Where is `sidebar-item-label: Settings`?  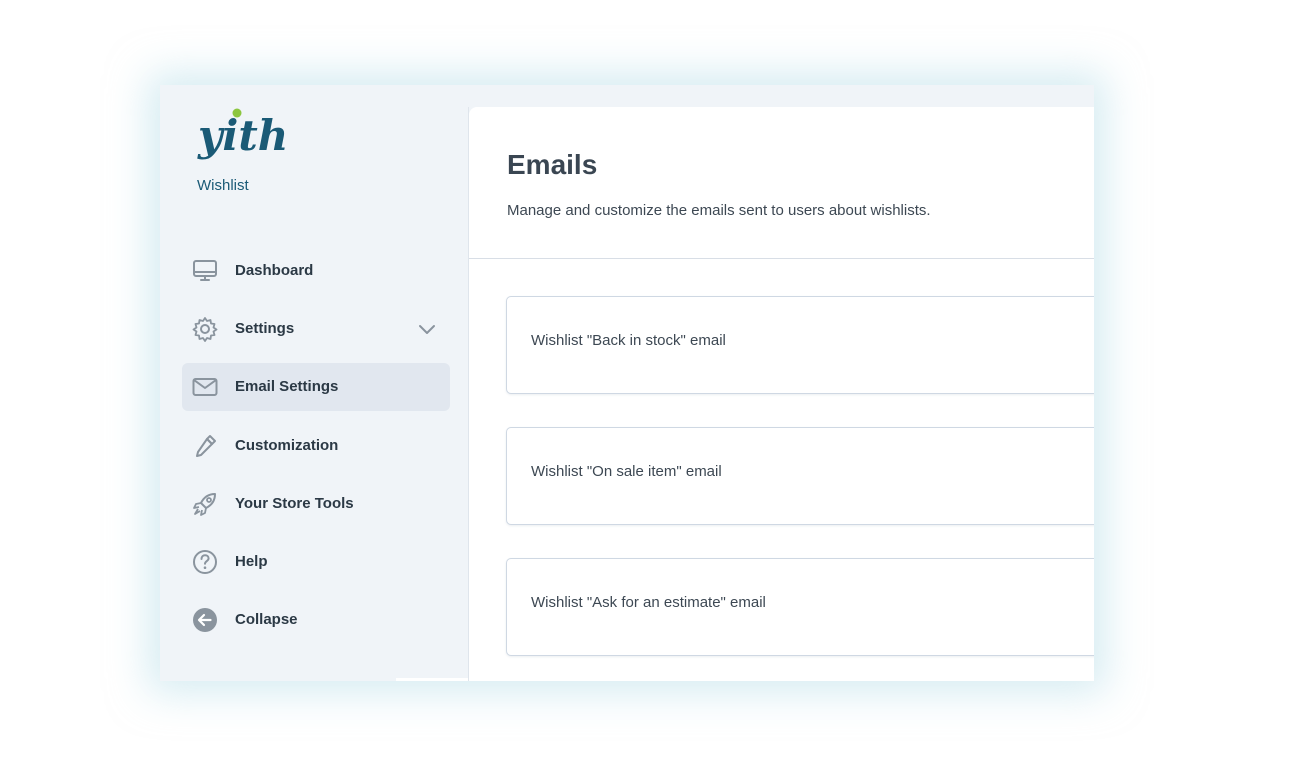
sidebar-item-label: Settings is located at coordinates (265, 329).